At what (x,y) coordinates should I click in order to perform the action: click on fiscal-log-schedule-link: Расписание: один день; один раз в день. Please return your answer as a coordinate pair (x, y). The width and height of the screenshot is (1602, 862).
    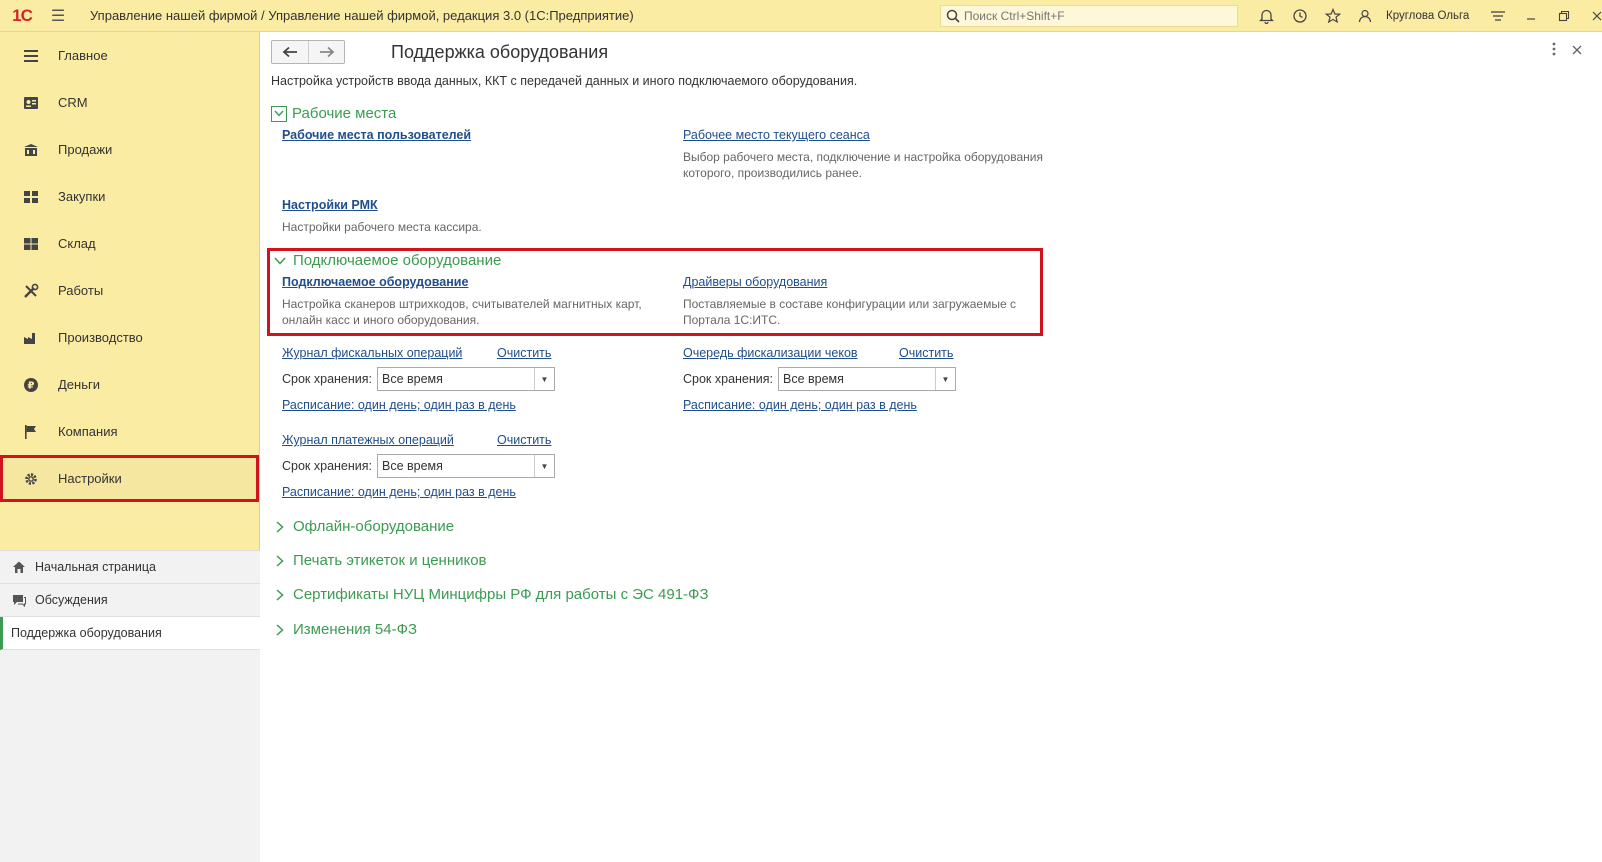
    Looking at the image, I should click on (399, 405).